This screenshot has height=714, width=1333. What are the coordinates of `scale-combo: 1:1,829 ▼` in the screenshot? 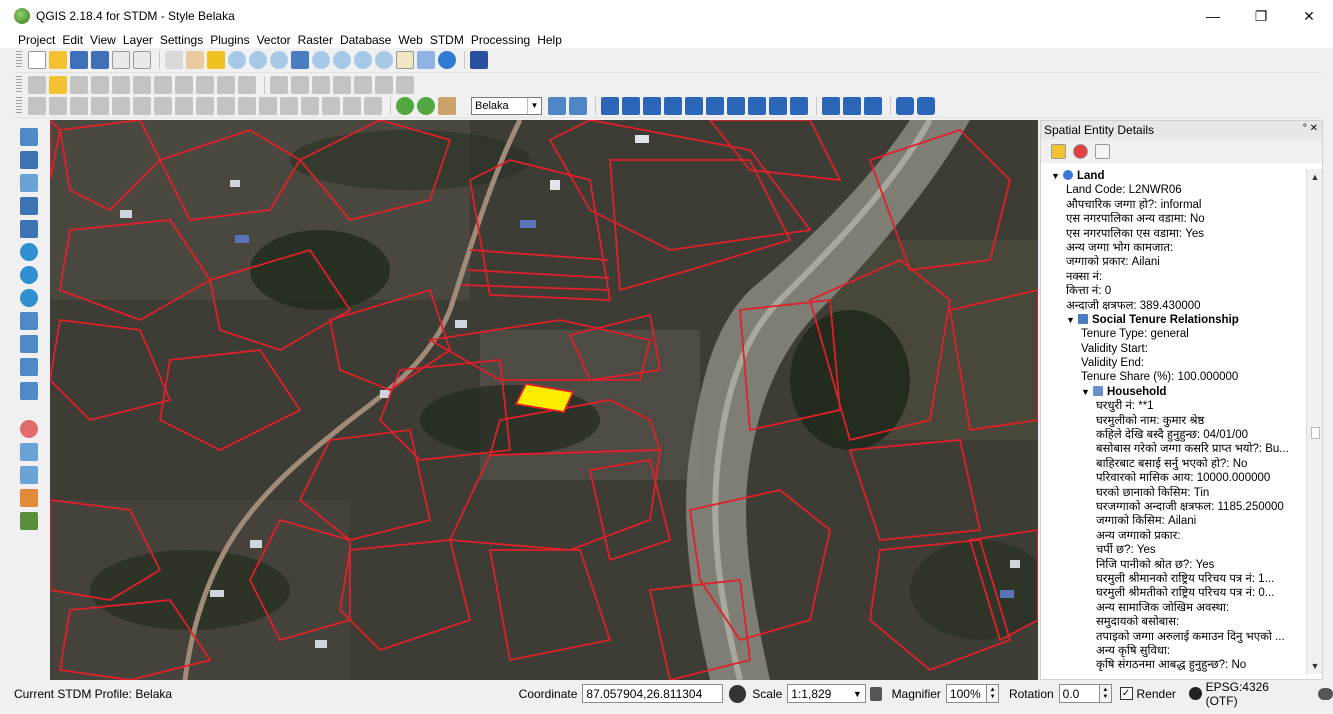 It's located at (826, 693).